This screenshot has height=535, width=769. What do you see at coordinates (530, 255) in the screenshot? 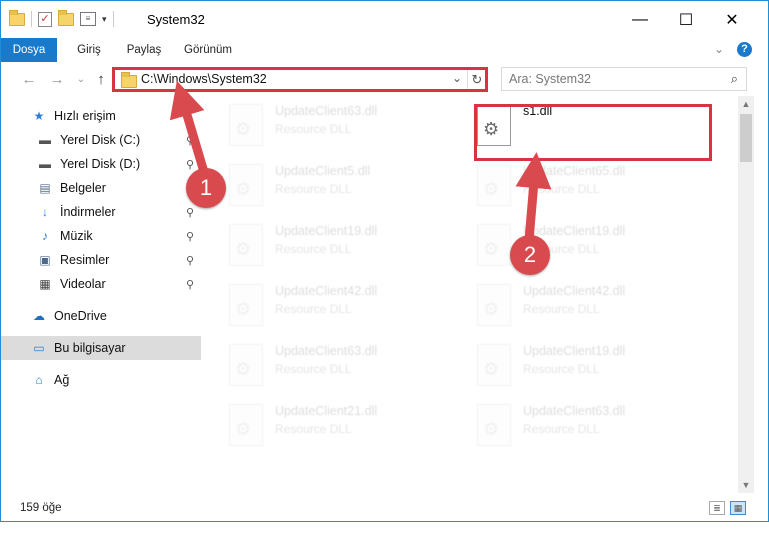
I see `step-2-badge: 2` at bounding box center [530, 255].